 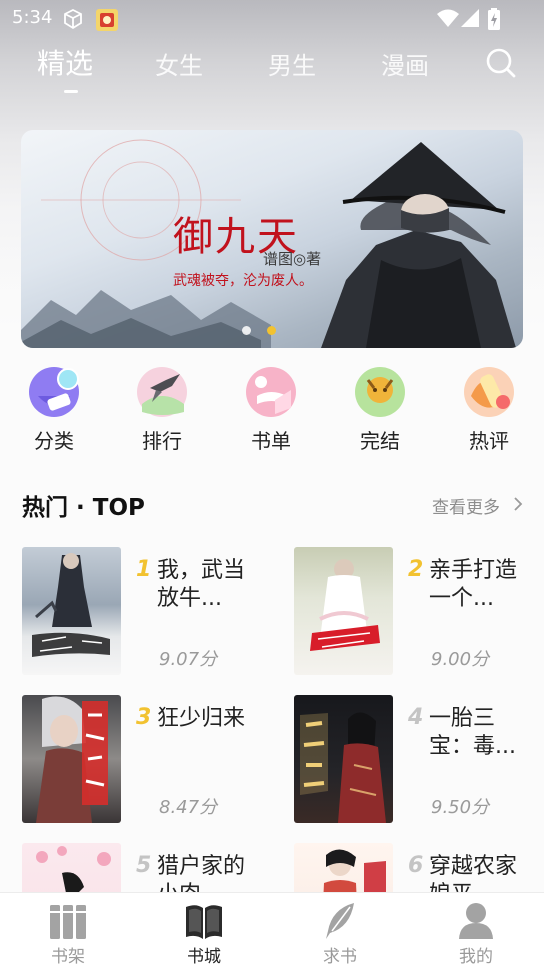 What do you see at coordinates (107, 20) in the screenshot?
I see `app-notification-icon` at bounding box center [107, 20].